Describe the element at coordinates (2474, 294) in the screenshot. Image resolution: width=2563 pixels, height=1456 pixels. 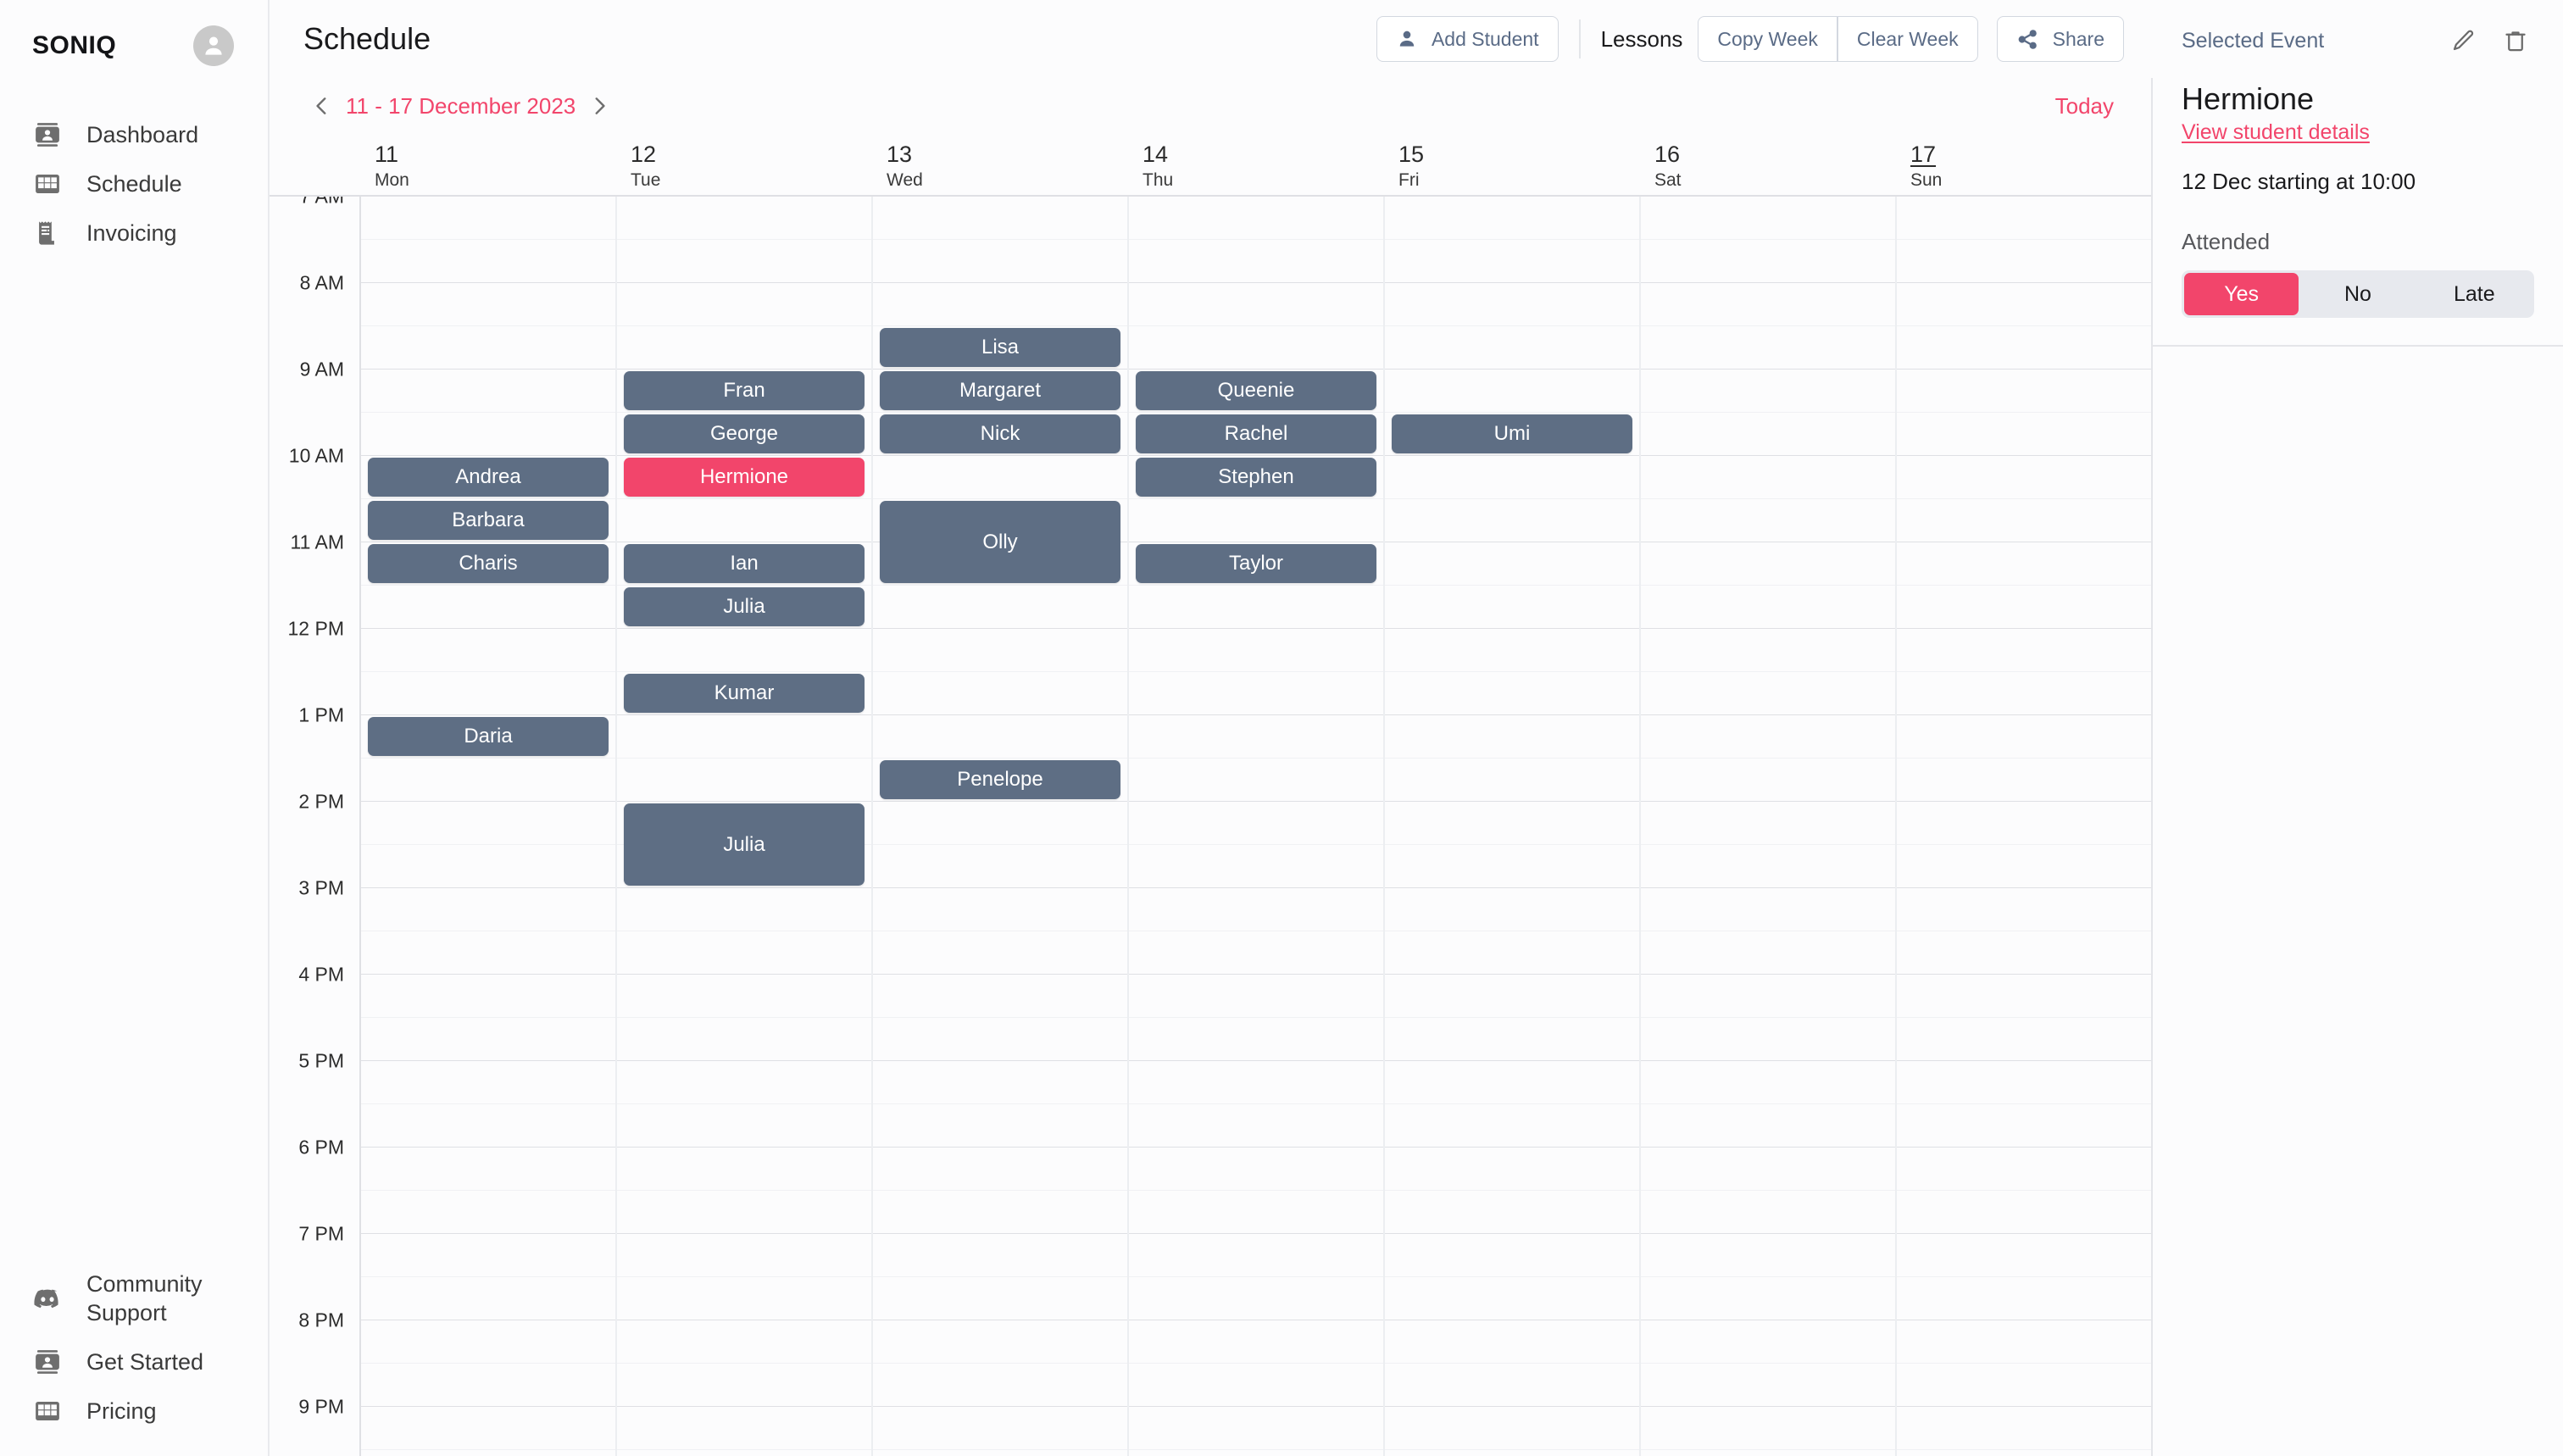
I see `attended-option-late: Late` at that location.